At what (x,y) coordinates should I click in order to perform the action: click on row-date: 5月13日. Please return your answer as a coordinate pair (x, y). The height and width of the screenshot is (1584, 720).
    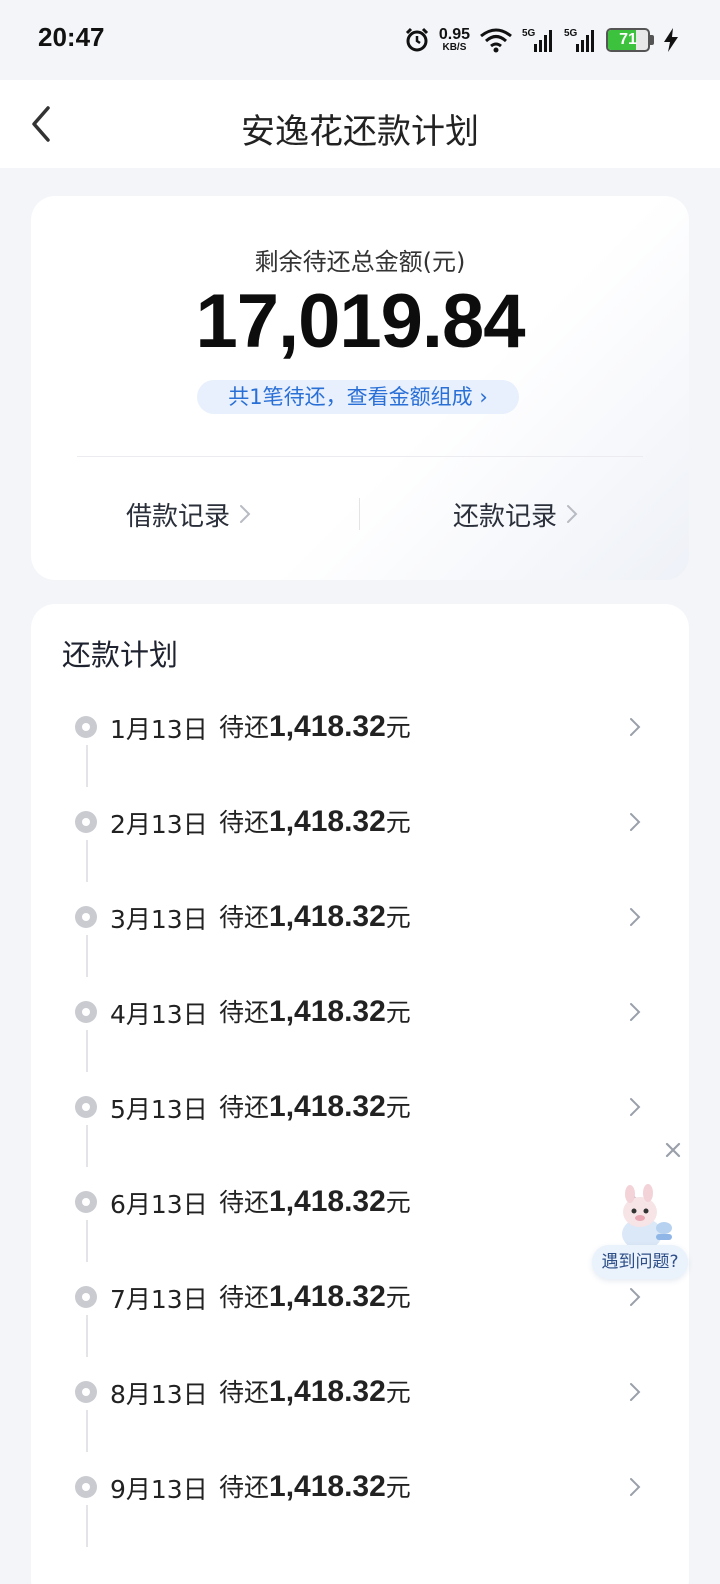
    Looking at the image, I should click on (159, 1109).